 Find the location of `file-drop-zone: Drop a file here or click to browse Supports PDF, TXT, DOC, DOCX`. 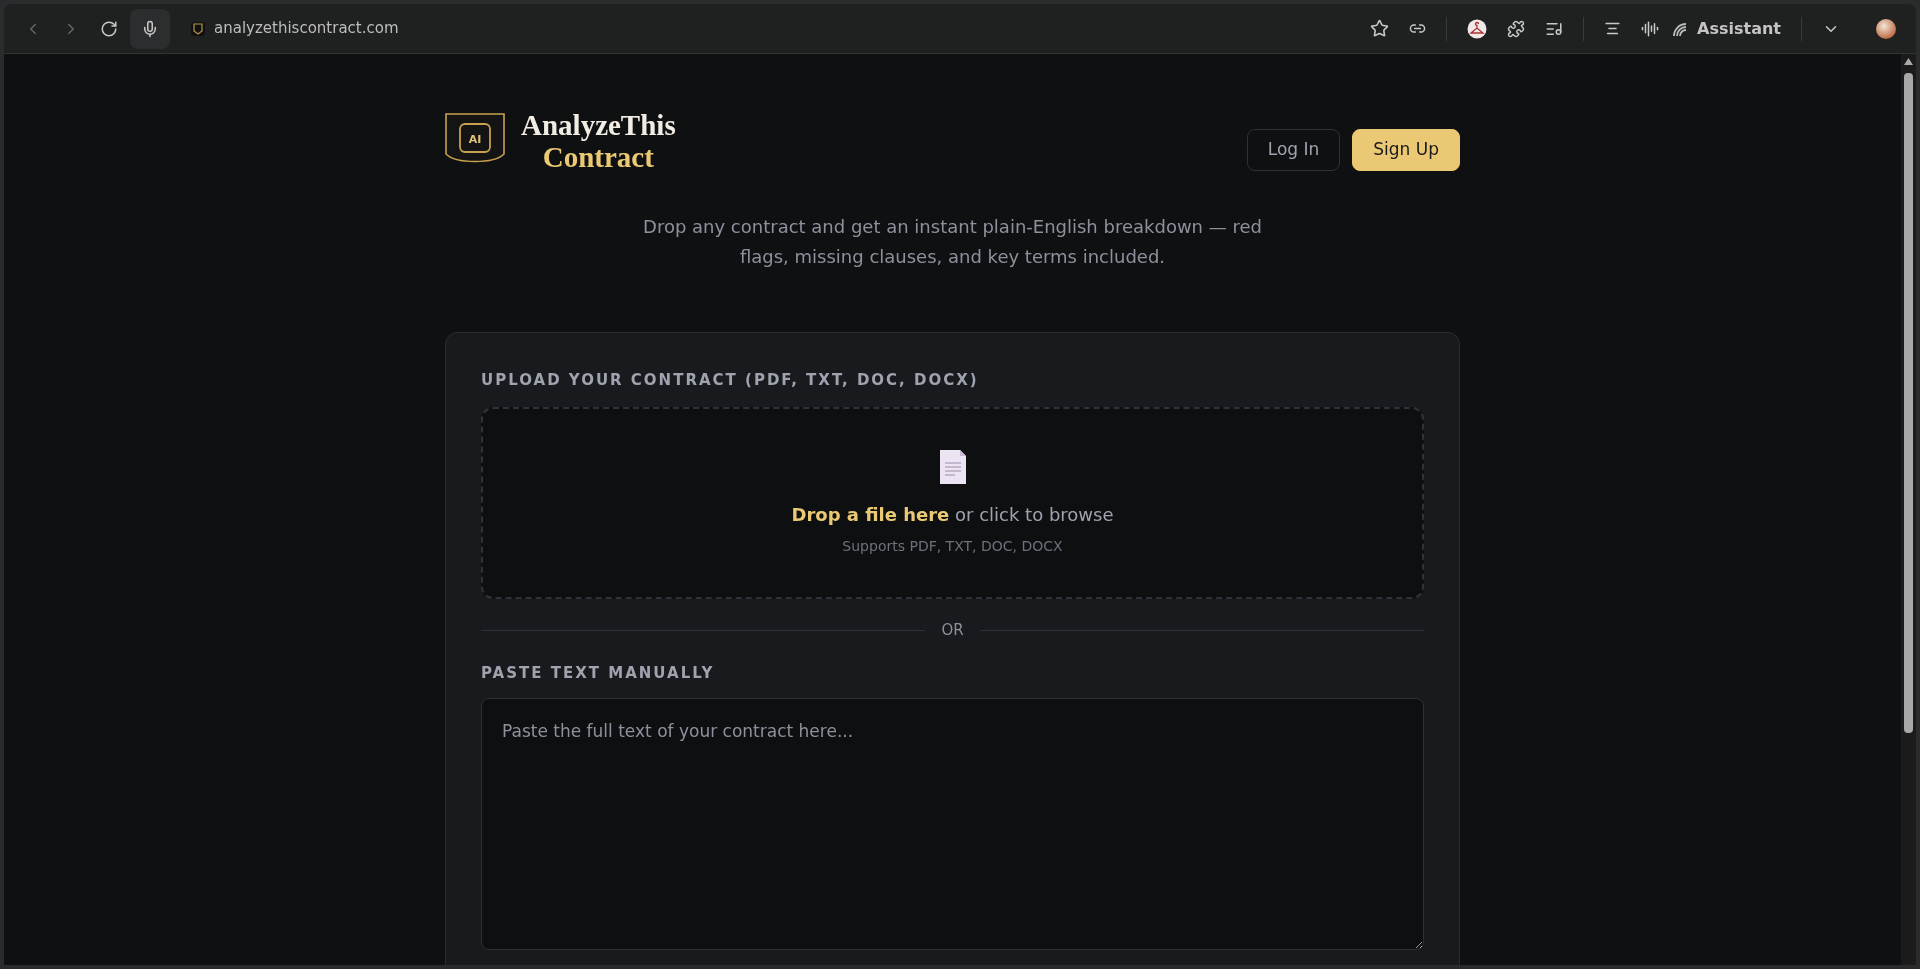

file-drop-zone: Drop a file here or click to browse Supports PDF, TXT, DOC, DOCX is located at coordinates (952, 503).